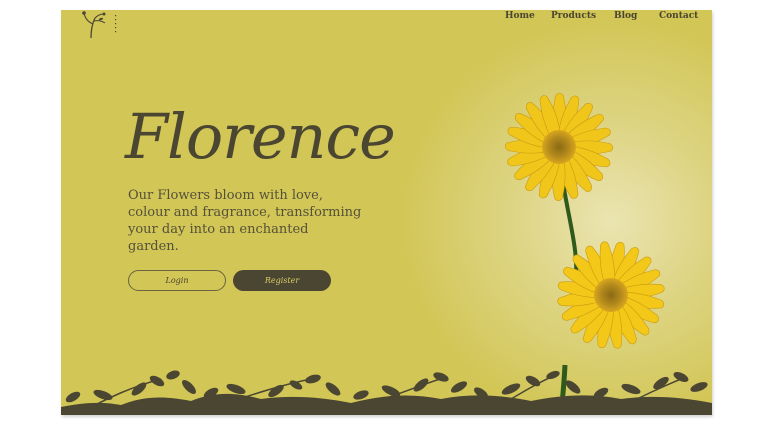  I want to click on nav-link-blog: Blog, so click(625, 16).